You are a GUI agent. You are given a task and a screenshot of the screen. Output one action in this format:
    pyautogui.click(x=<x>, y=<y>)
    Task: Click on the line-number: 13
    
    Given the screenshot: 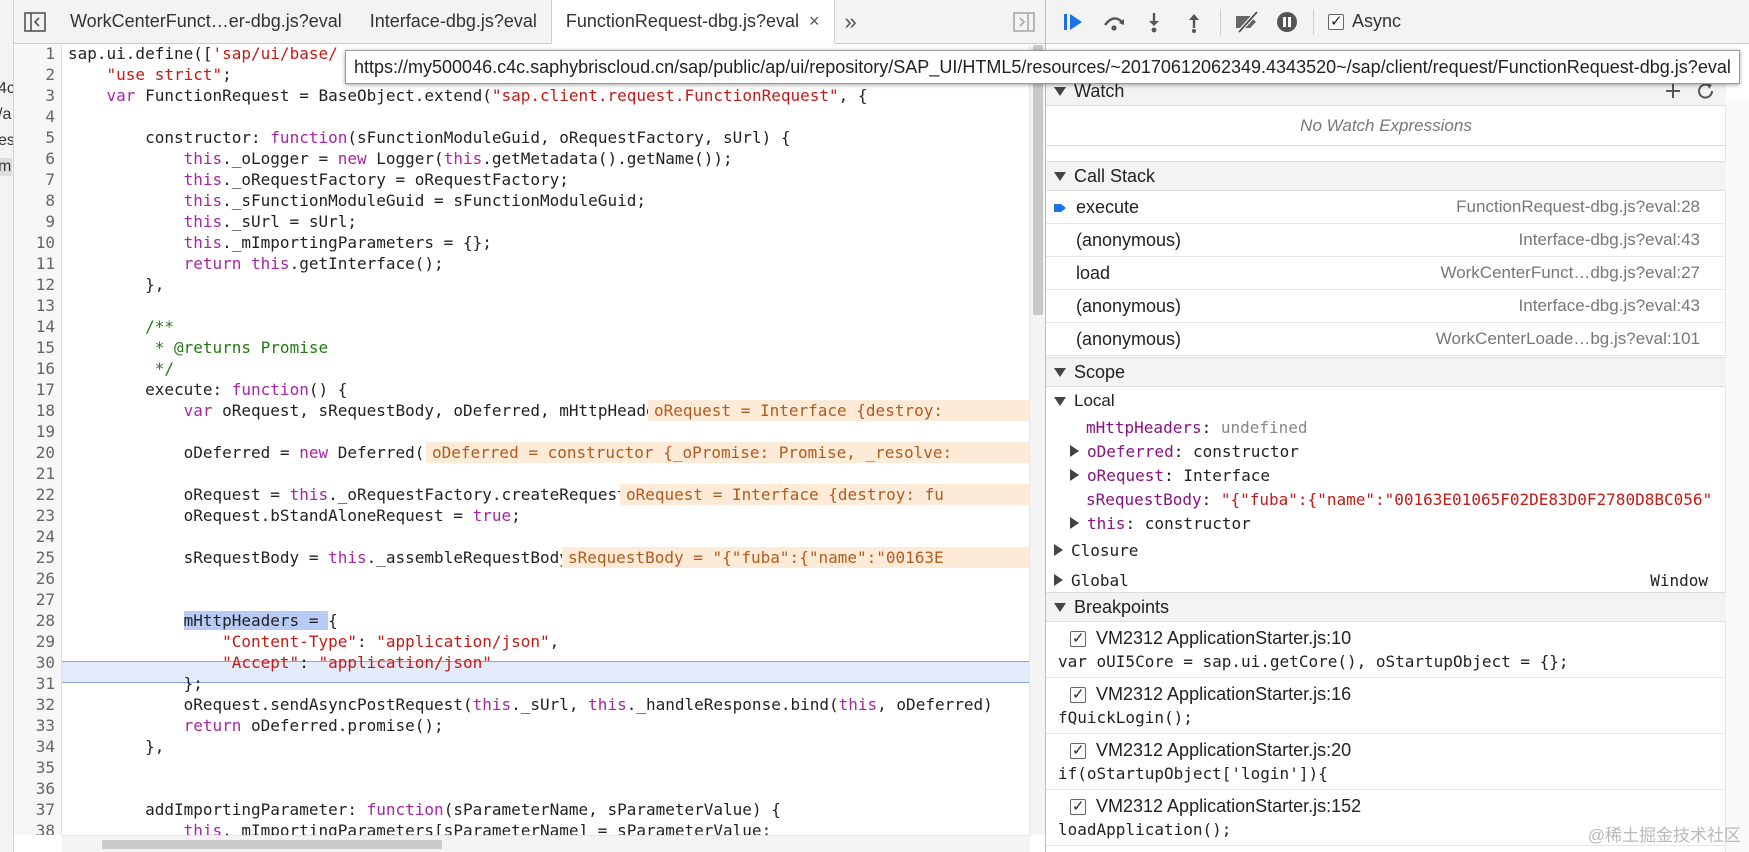 What is the action you would take?
    pyautogui.click(x=35, y=305)
    